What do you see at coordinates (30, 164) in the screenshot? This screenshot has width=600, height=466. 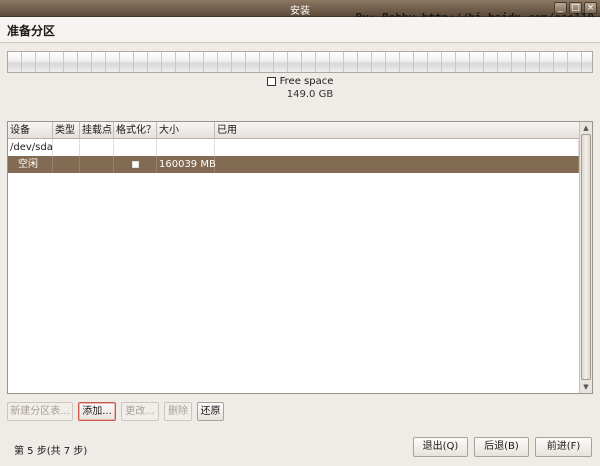 I see `cell-device: 空闲` at bounding box center [30, 164].